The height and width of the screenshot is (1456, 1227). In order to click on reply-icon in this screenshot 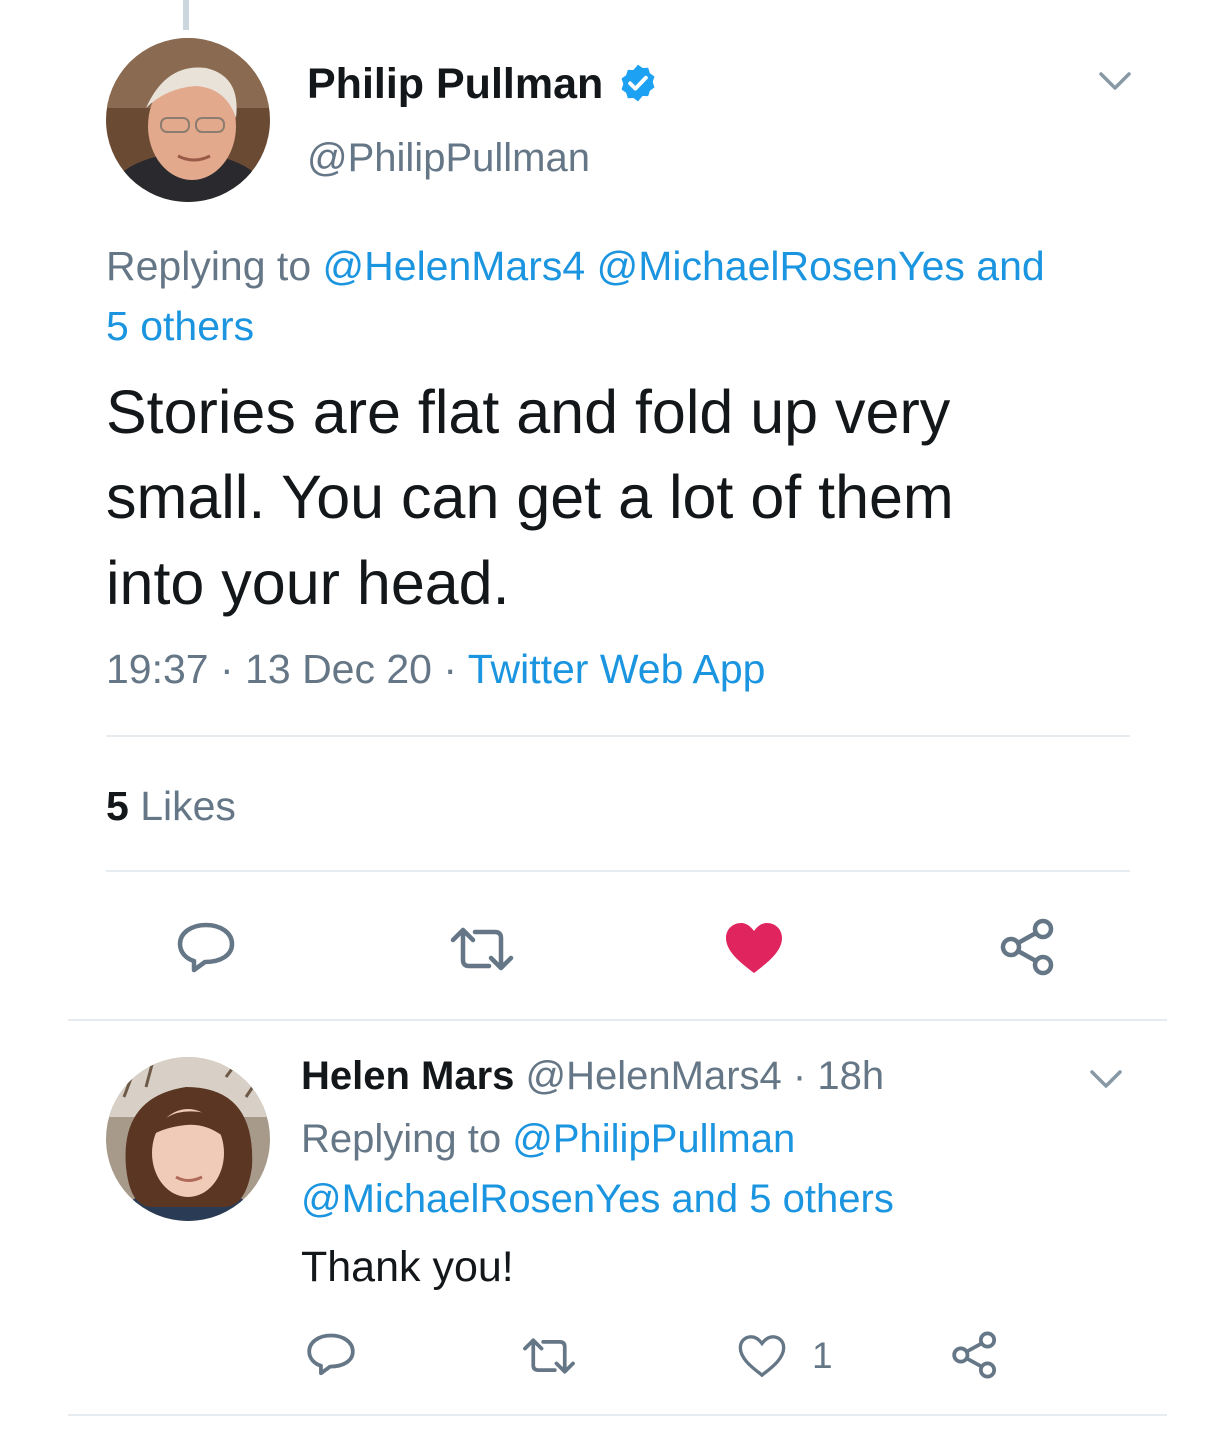, I will do `click(206, 947)`.